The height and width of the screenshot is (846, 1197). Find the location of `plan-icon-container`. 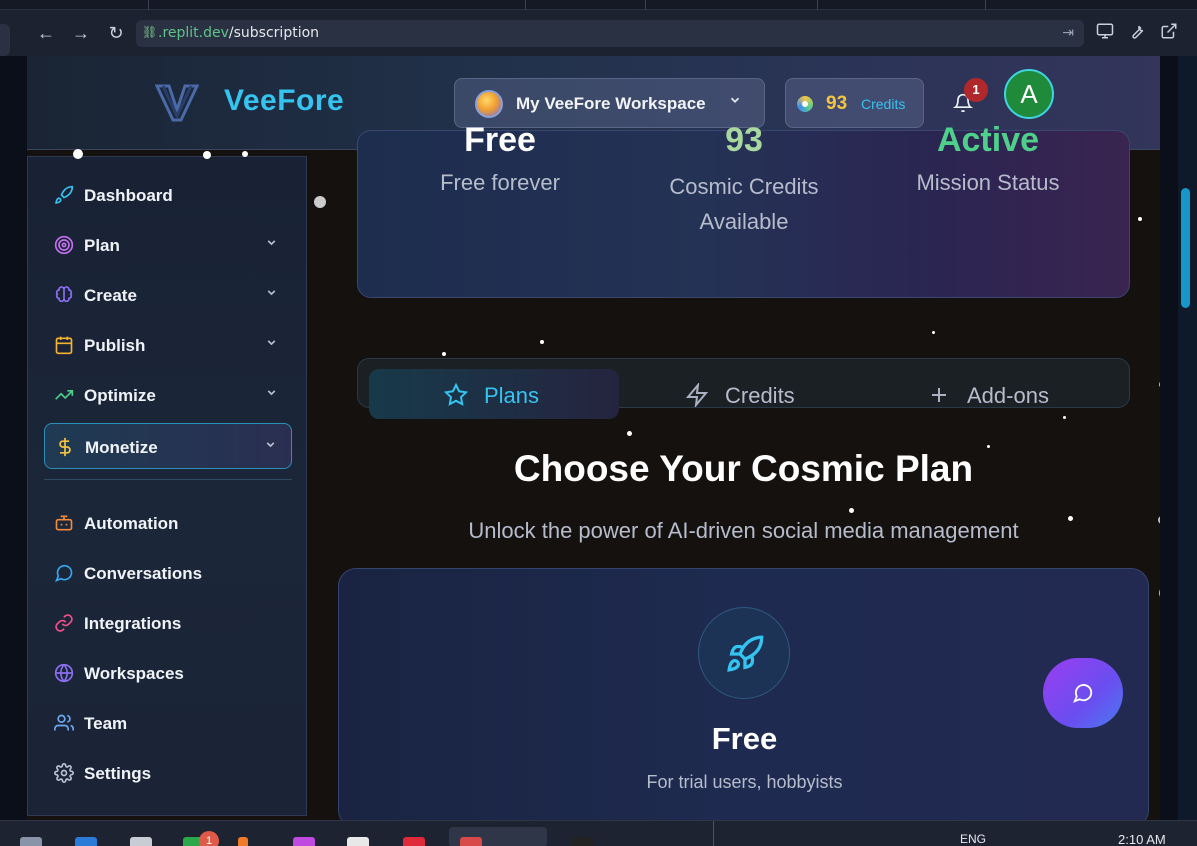

plan-icon-container is located at coordinates (744, 653).